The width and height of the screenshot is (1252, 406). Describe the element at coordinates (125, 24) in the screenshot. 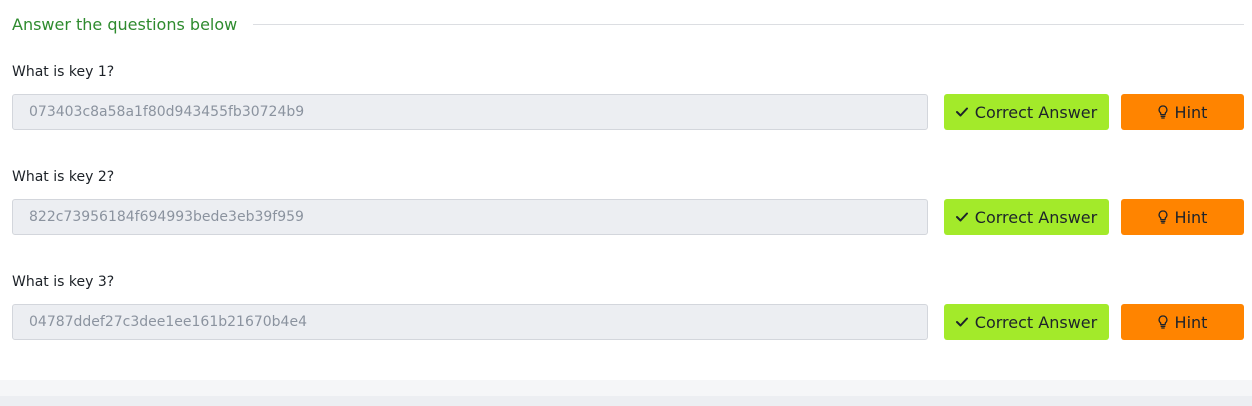

I see `section-title: Answer the questions below` at that location.